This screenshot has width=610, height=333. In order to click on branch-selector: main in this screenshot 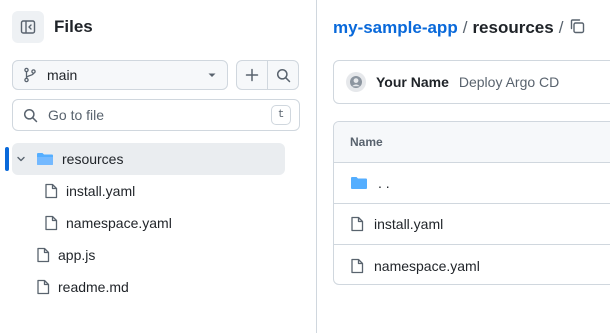, I will do `click(120, 75)`.